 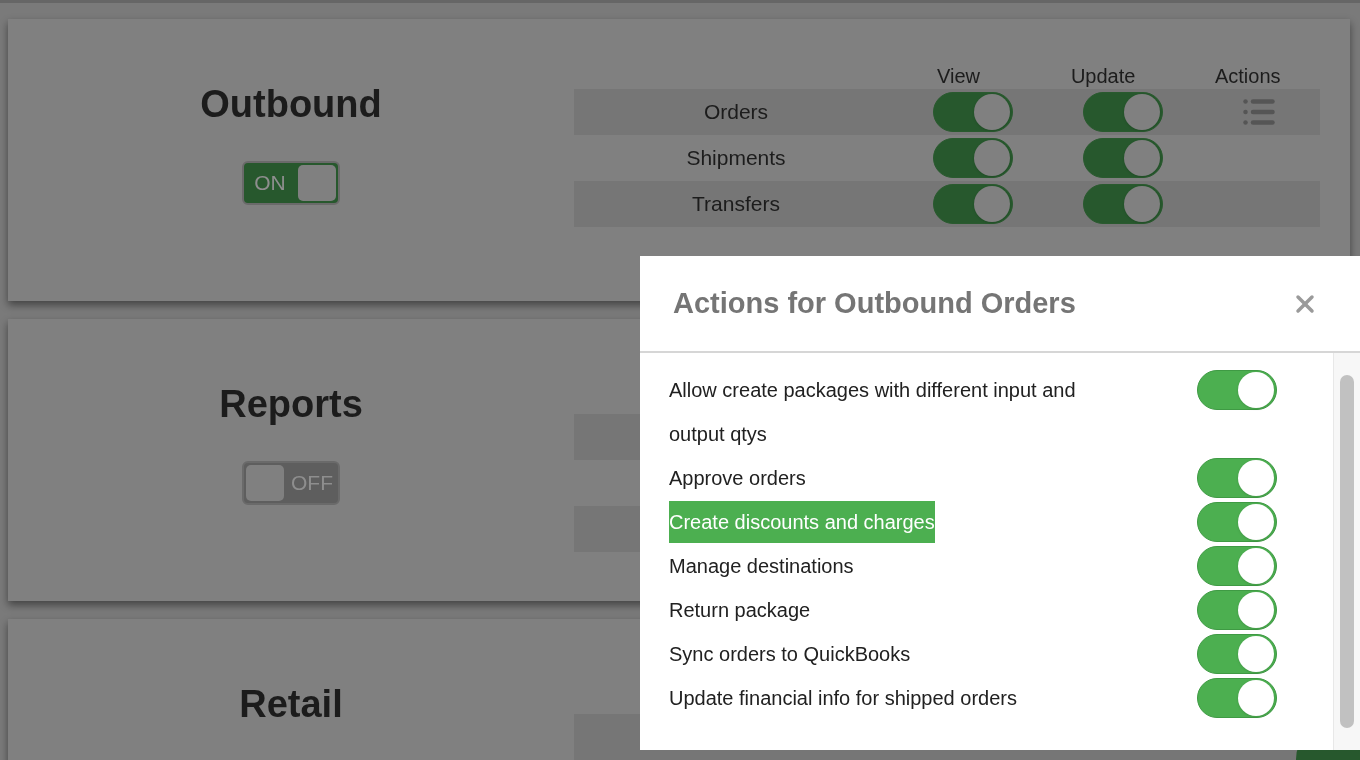 What do you see at coordinates (790, 654) in the screenshot?
I see `action-label: Sync orders to QuickBooks` at bounding box center [790, 654].